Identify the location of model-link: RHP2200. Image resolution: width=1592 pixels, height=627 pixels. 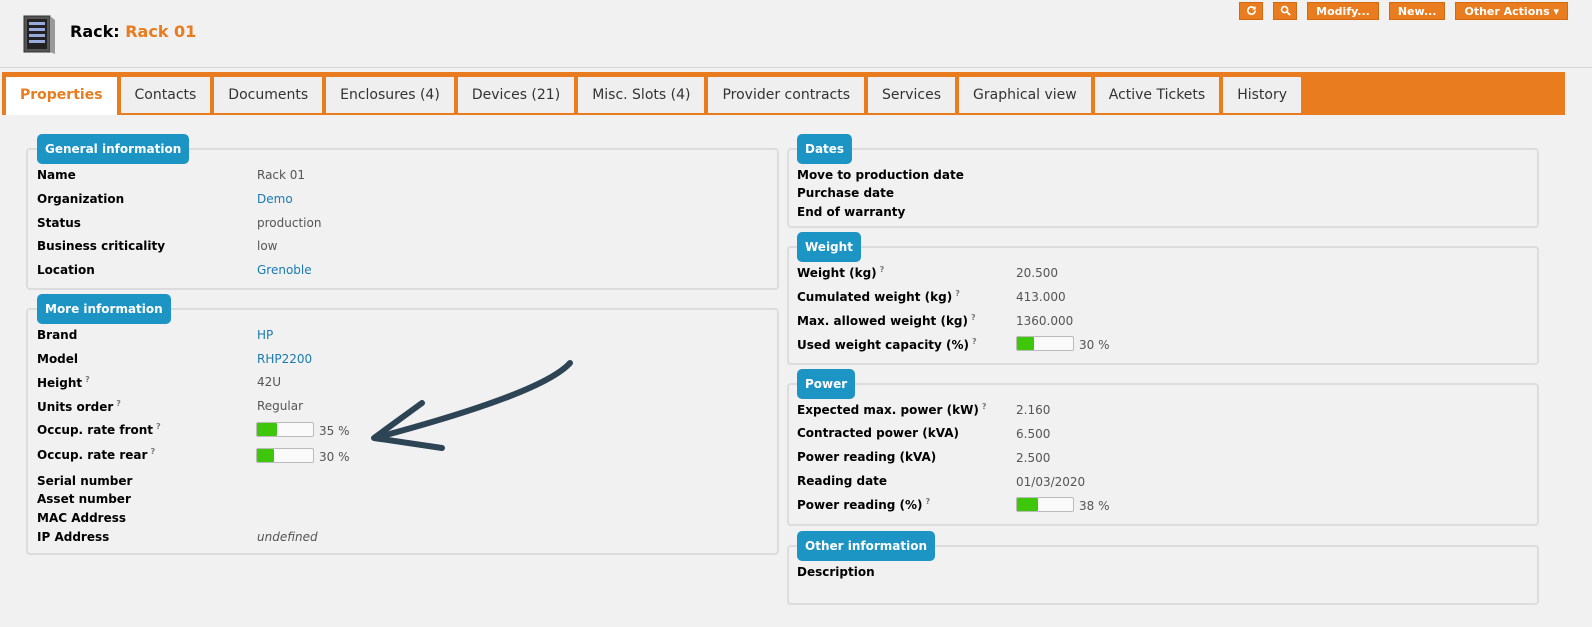
(284, 359).